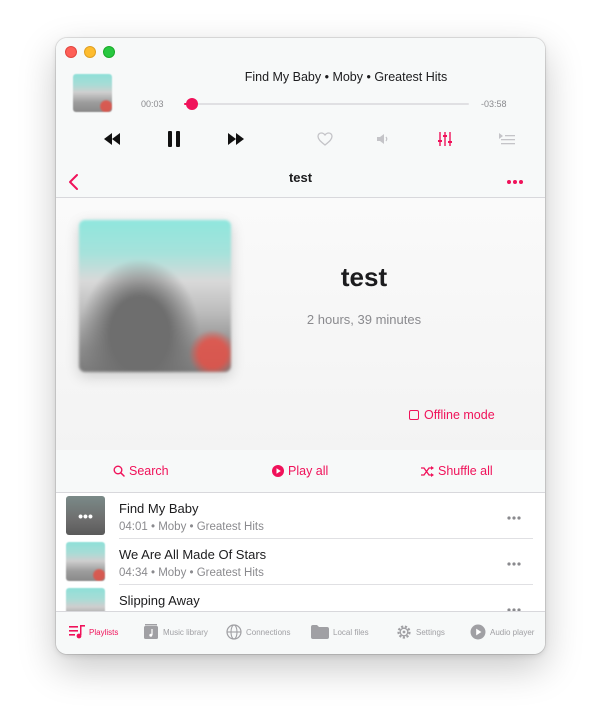 This screenshot has height=728, width=601. Describe the element at coordinates (300, 598) in the screenshot. I see `table-row: Slipping Away` at that location.